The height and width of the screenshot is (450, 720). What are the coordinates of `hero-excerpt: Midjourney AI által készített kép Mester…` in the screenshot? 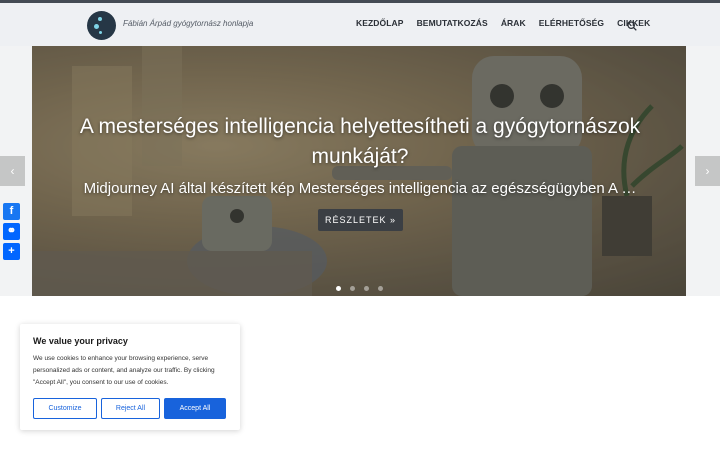 It's located at (360, 188).